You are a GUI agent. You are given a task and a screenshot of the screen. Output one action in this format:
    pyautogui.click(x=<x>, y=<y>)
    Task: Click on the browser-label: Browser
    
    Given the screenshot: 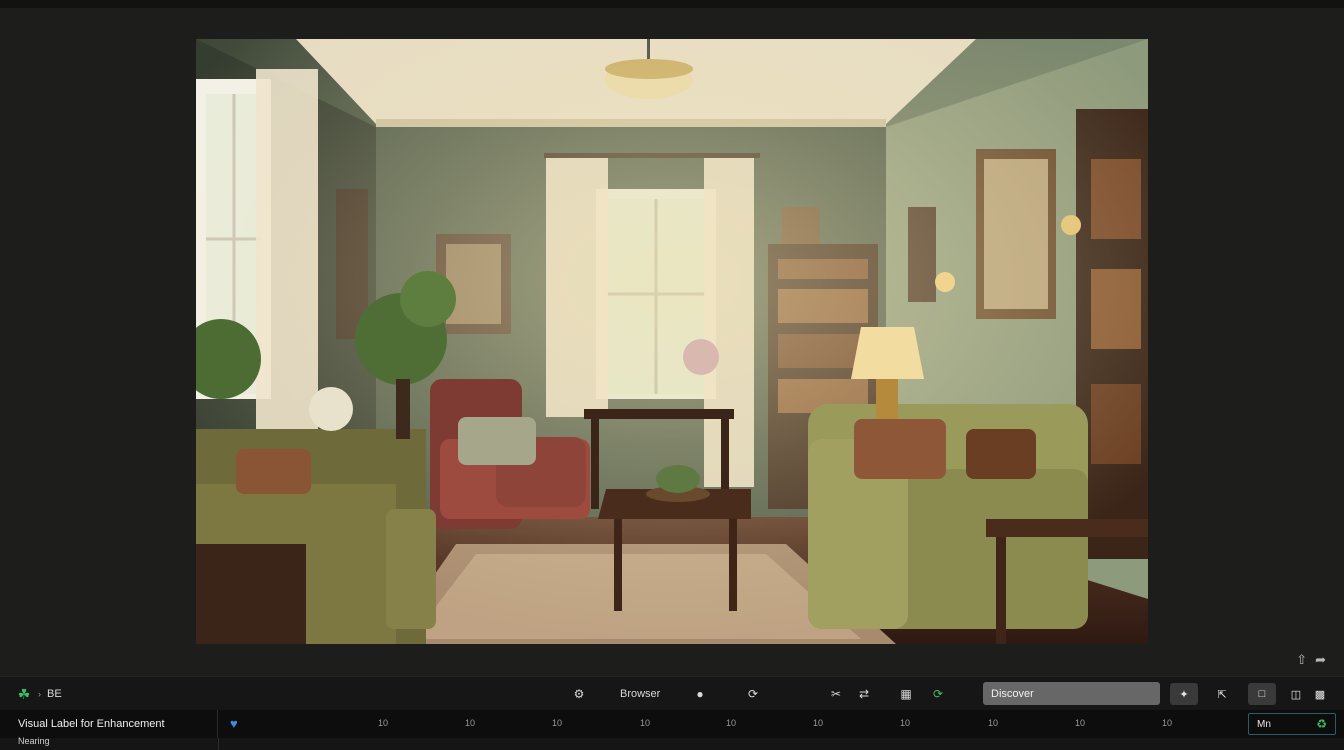 What is the action you would take?
    pyautogui.click(x=640, y=694)
    